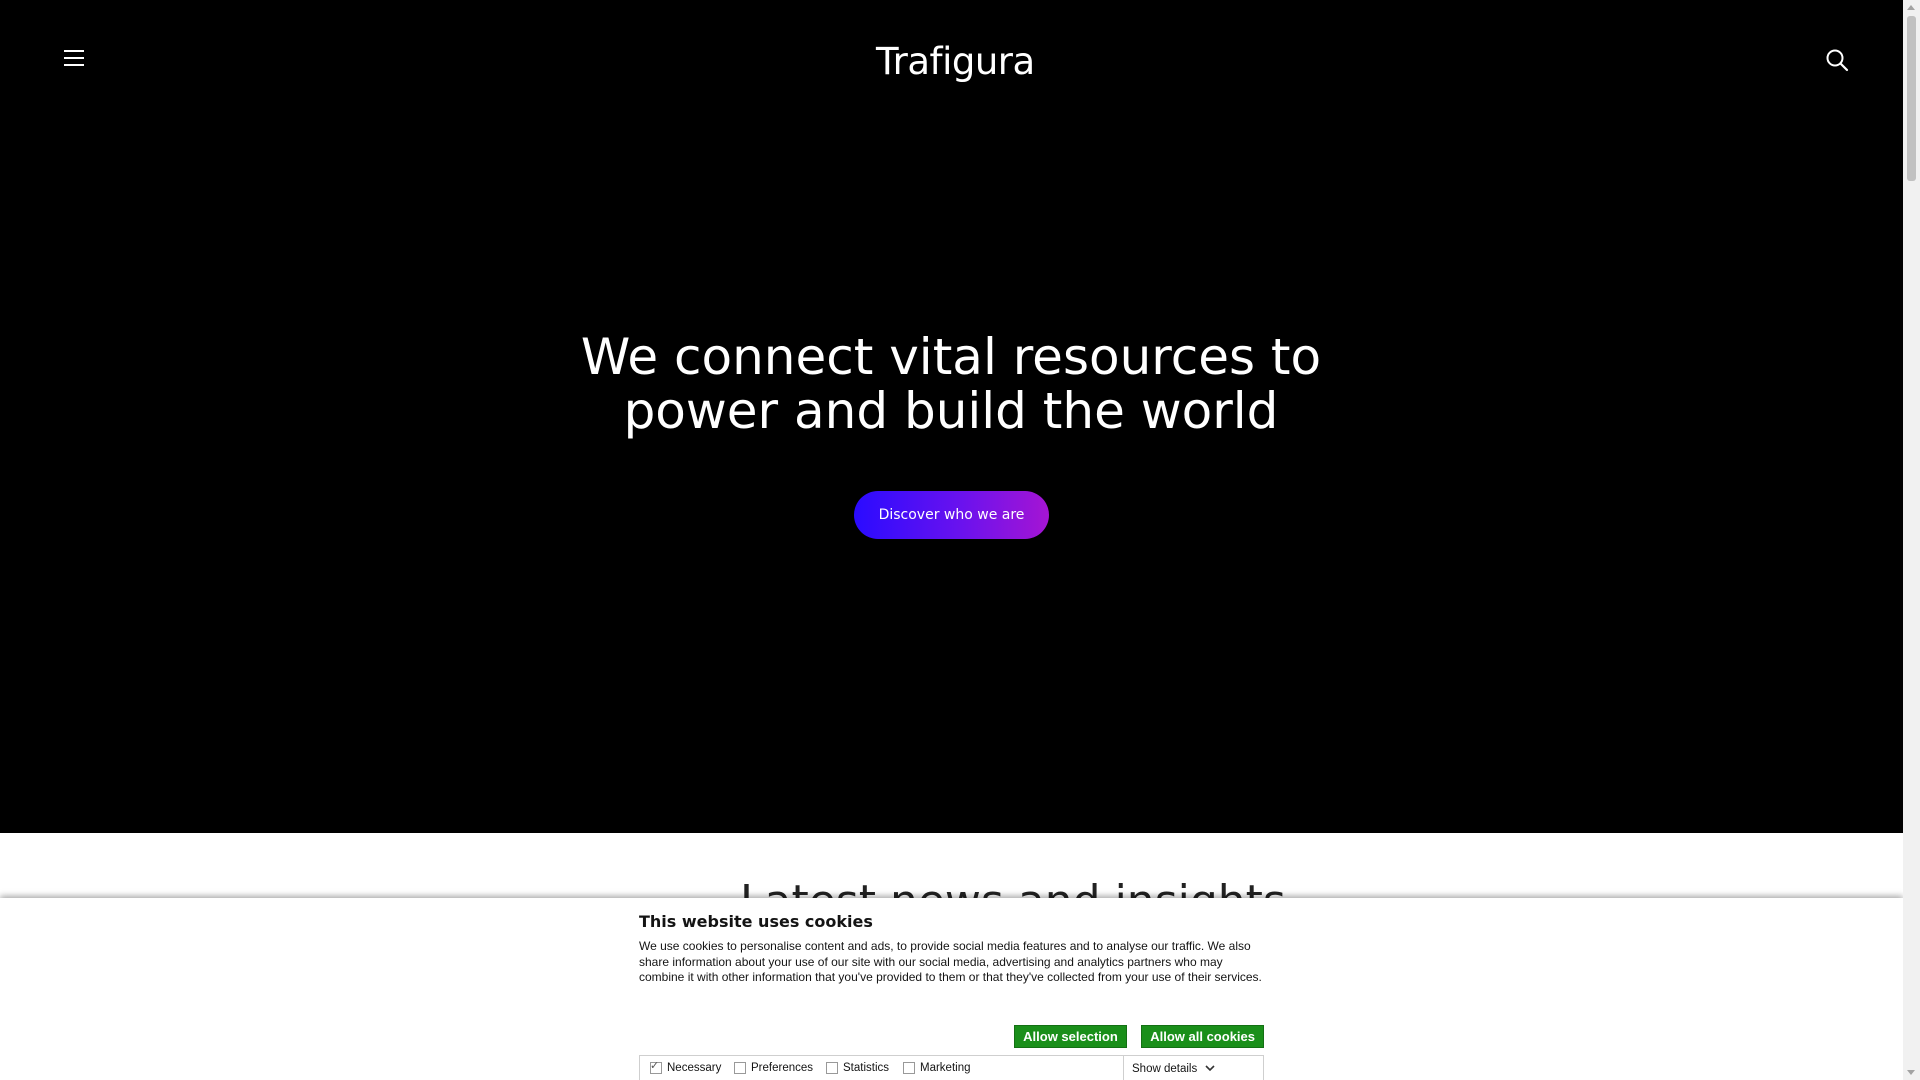 The width and height of the screenshot is (1920, 1080). I want to click on cookie-option-statistics: Statistics, so click(857, 1068).